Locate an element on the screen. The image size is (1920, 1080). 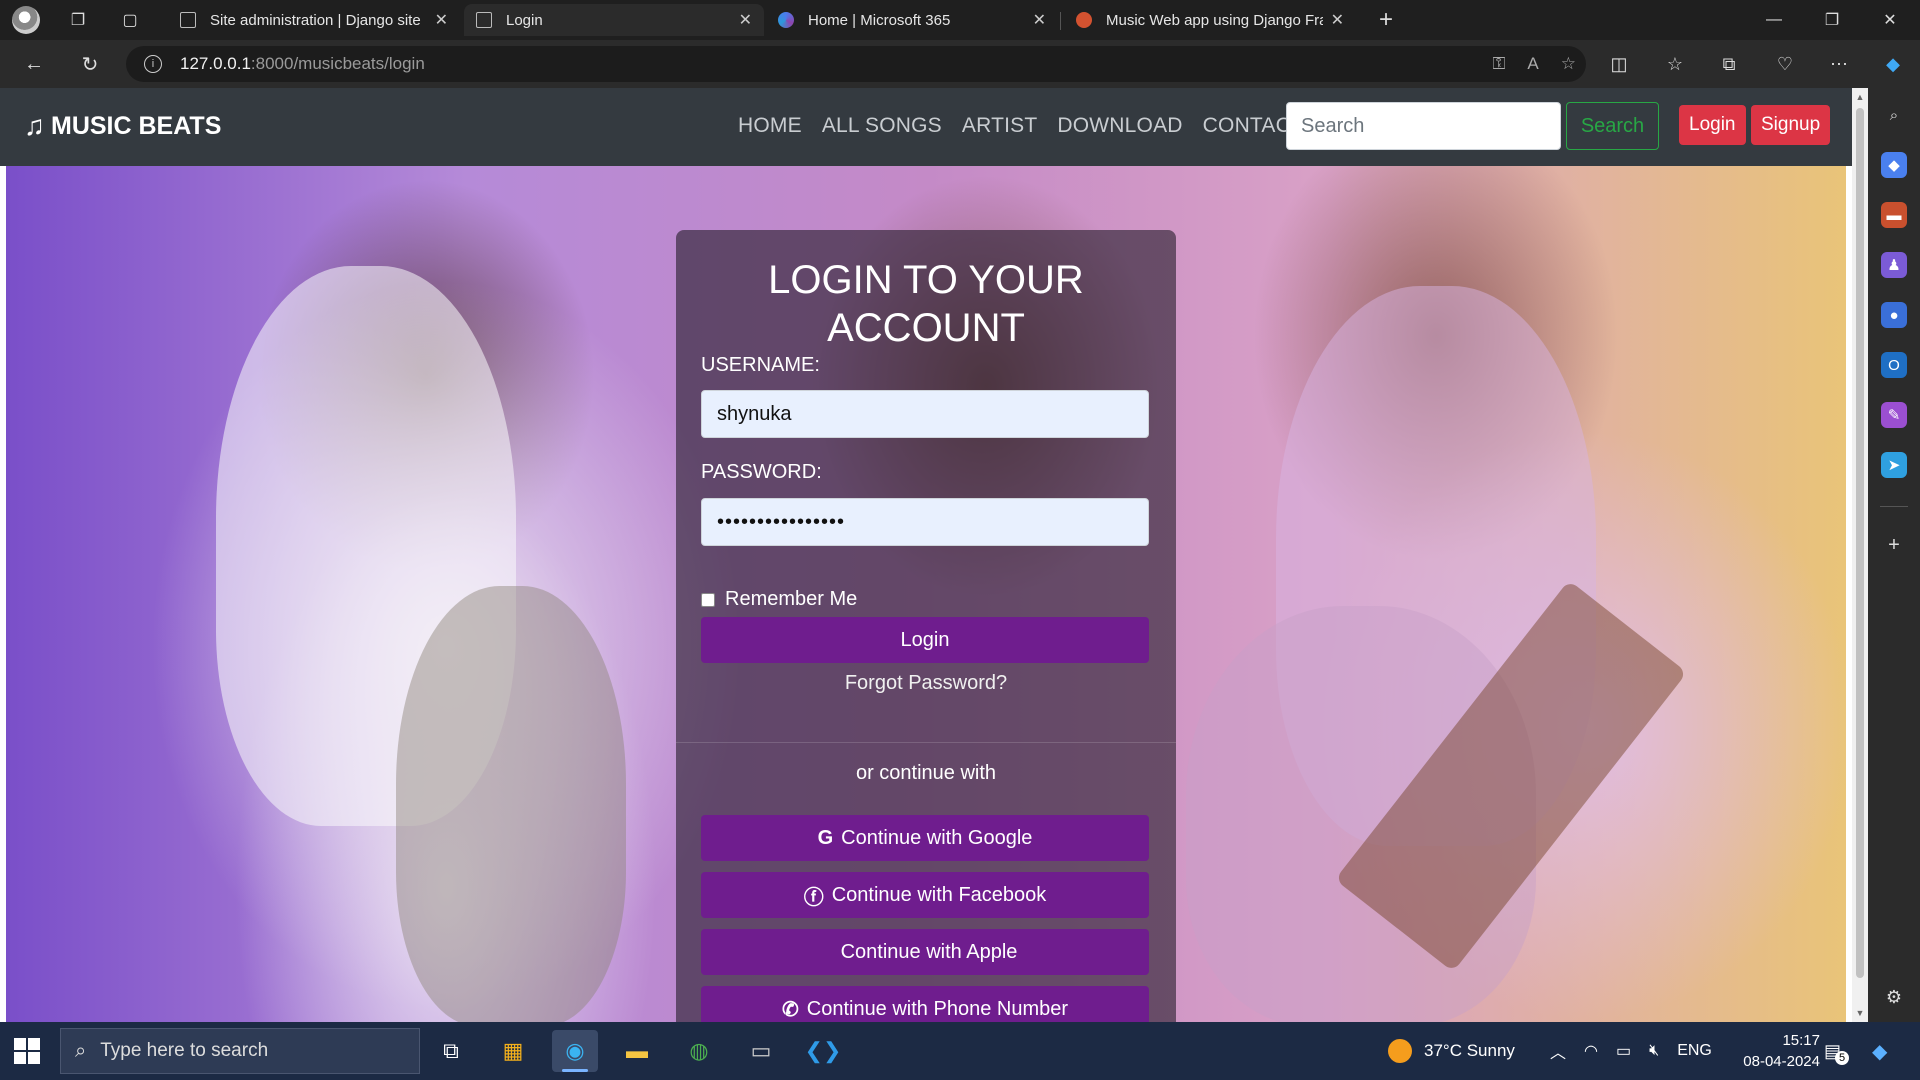
send-icon: ➤ is located at coordinates (1894, 465).